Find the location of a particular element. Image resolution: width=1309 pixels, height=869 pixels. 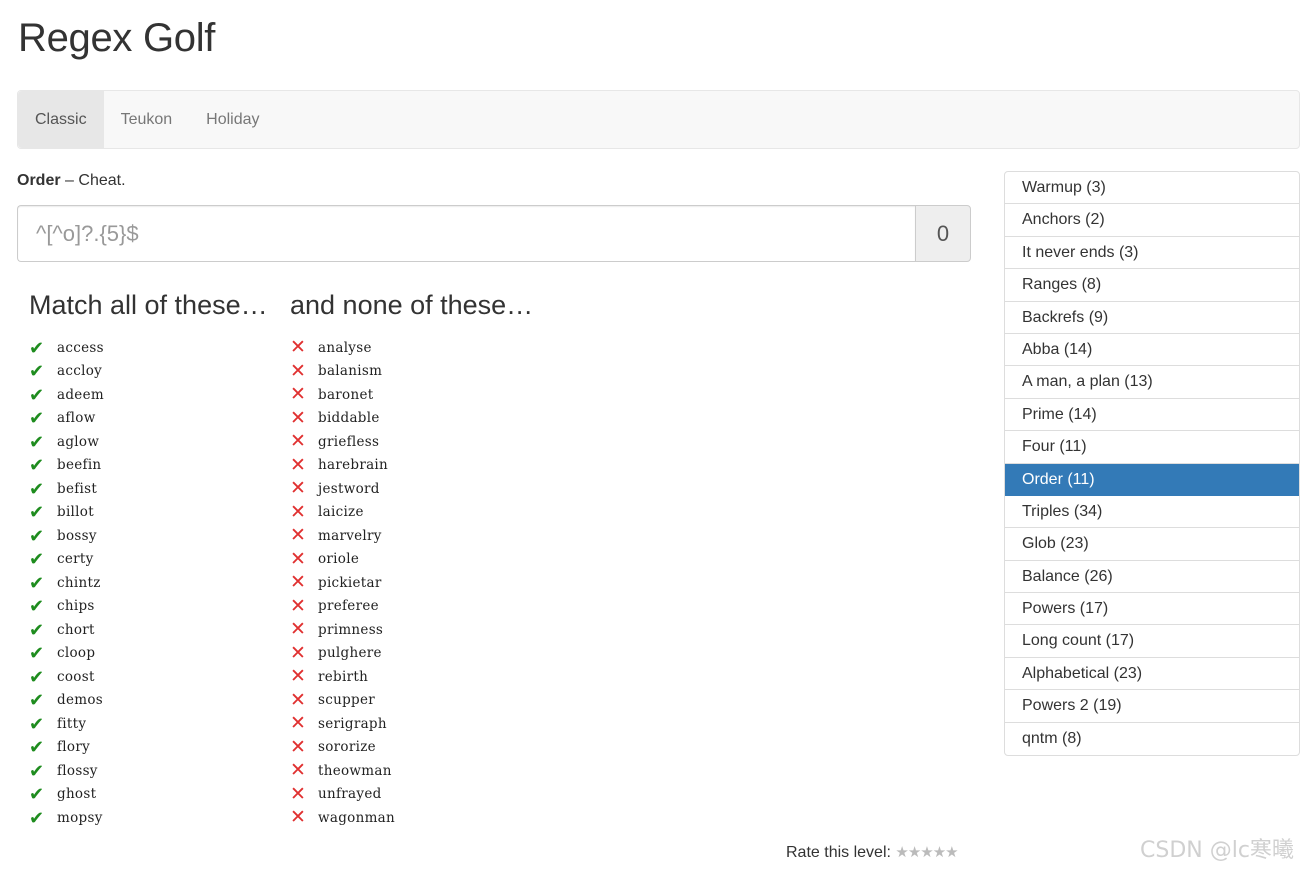

match-word: befist is located at coordinates (77, 488).